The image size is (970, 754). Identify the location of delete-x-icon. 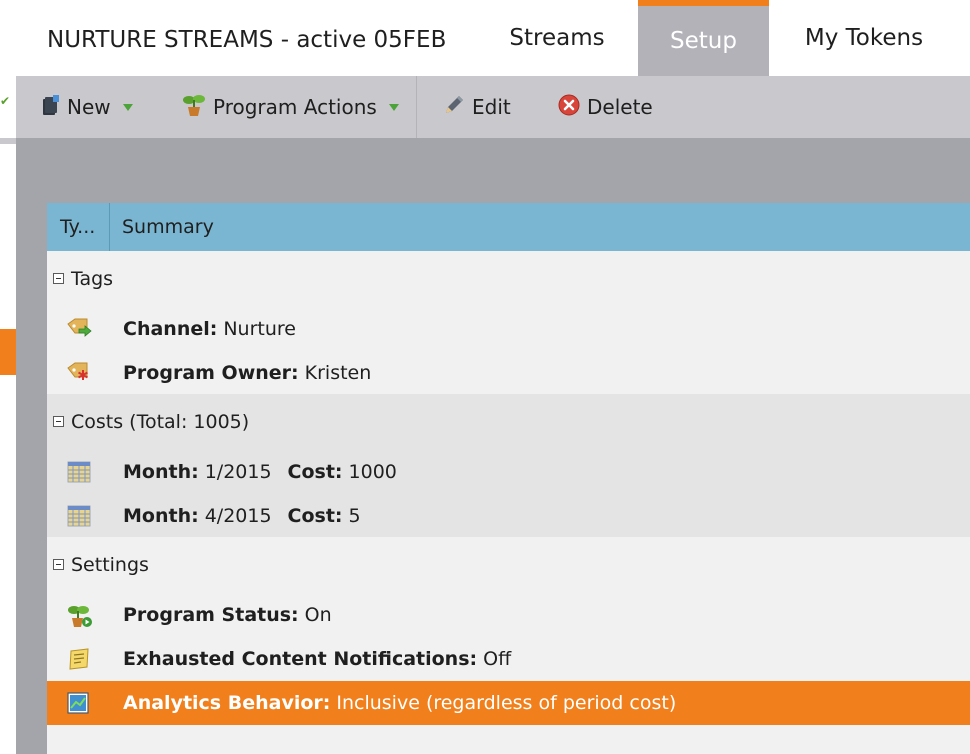
(569, 107).